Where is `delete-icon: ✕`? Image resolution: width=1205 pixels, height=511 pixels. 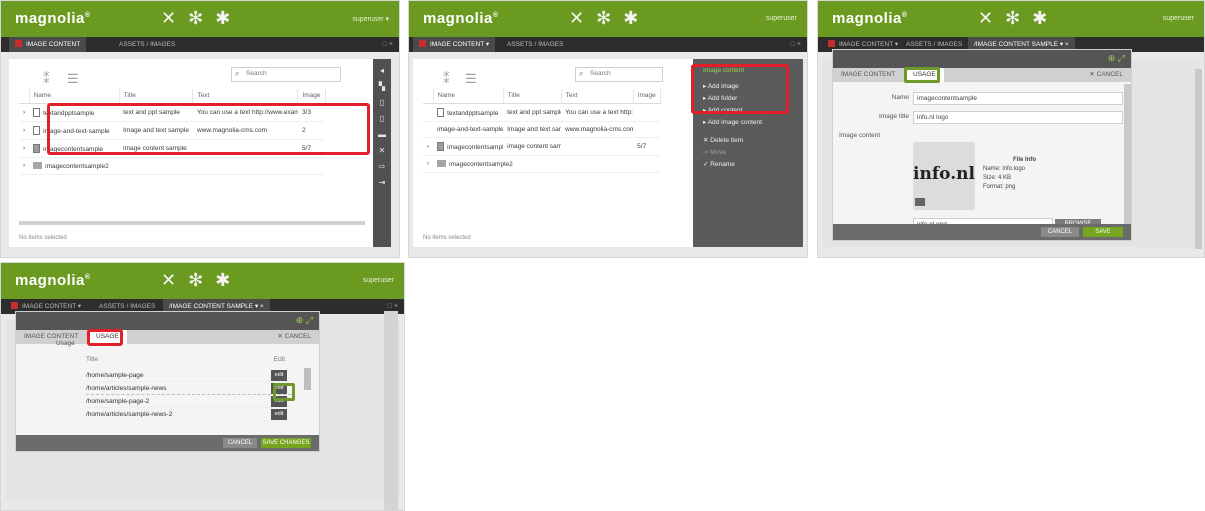 delete-icon: ✕ is located at coordinates (382, 150).